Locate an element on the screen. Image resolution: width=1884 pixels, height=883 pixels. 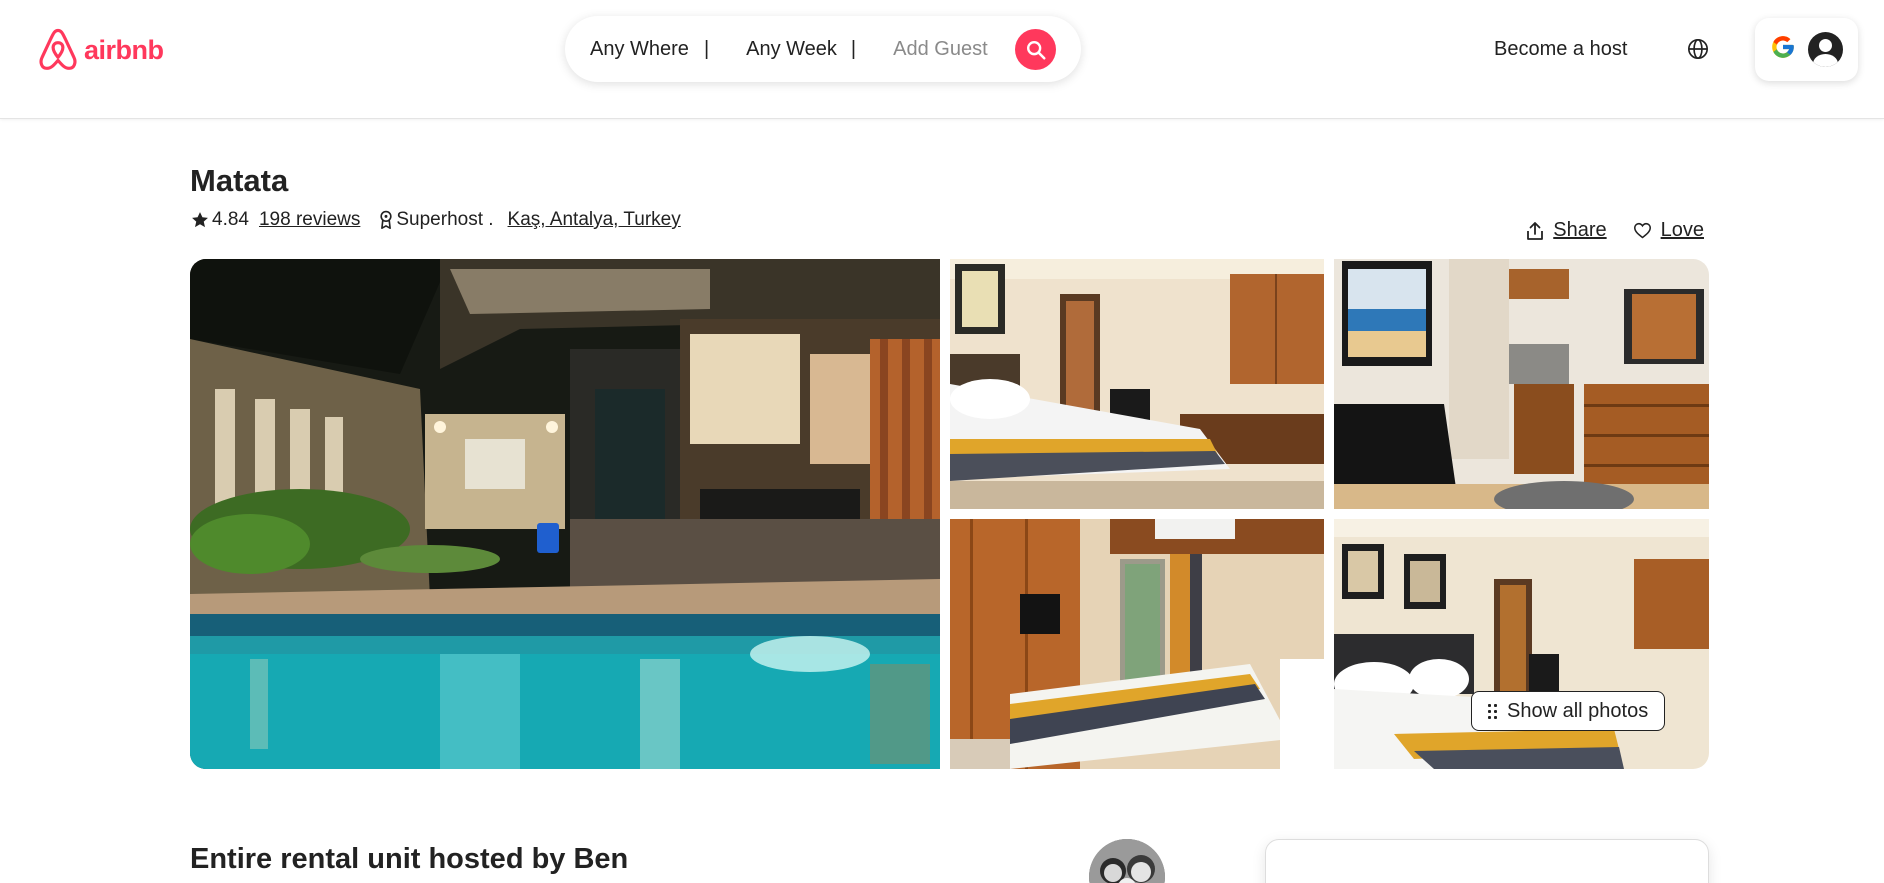
search-bar: Any Where | Any Week | Add Guest is located at coordinates (823, 49).